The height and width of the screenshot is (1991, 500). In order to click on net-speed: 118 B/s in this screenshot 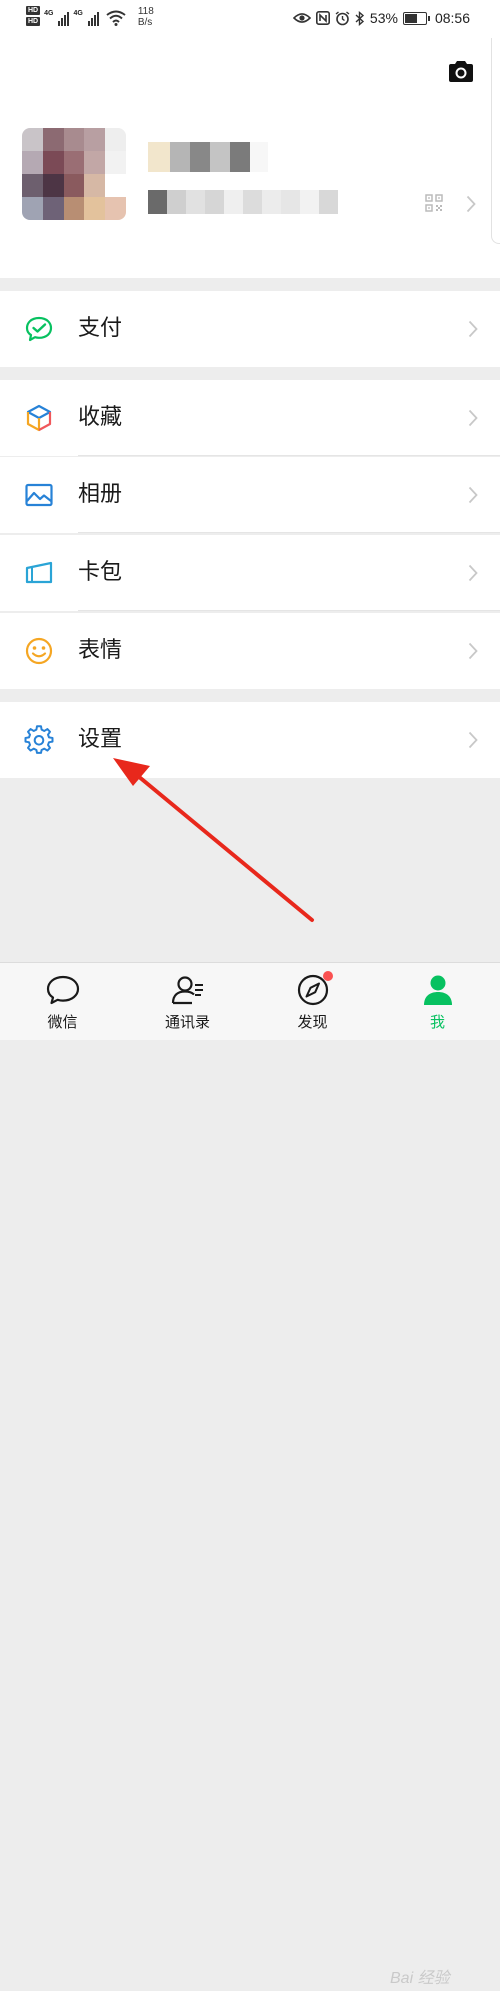, I will do `click(146, 17)`.